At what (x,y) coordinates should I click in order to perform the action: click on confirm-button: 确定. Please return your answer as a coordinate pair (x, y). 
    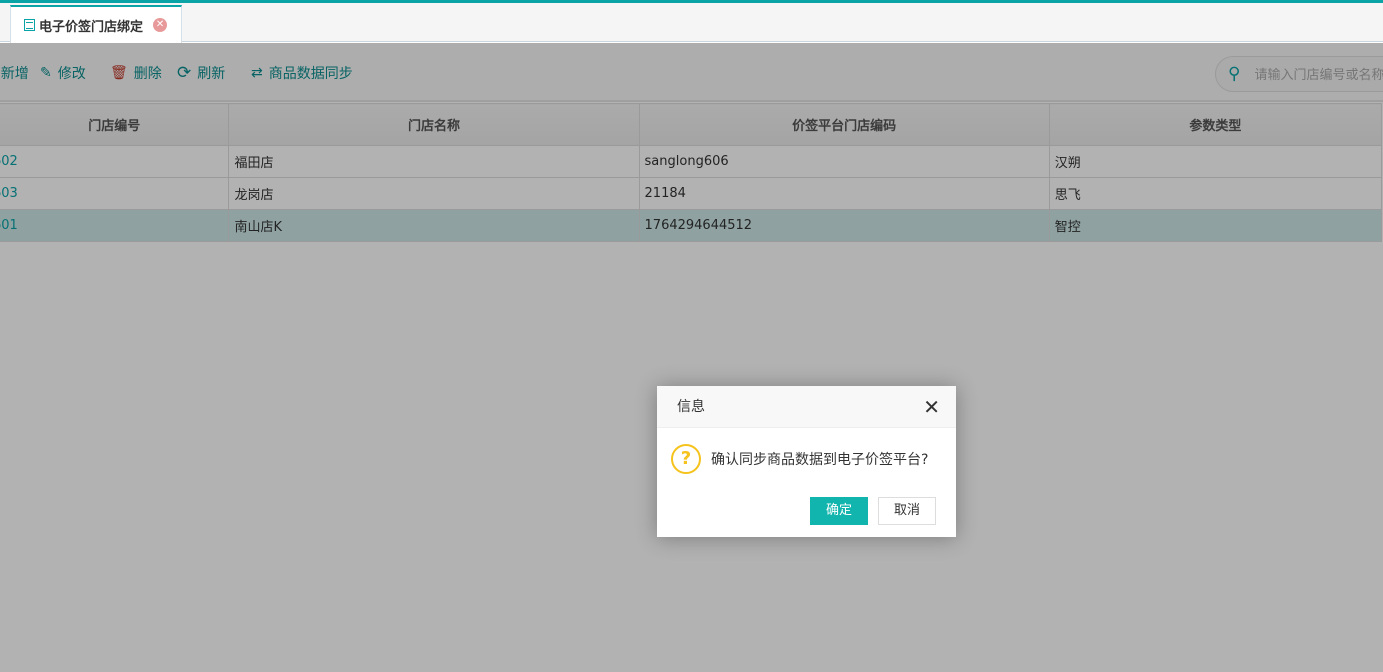
    Looking at the image, I should click on (839, 511).